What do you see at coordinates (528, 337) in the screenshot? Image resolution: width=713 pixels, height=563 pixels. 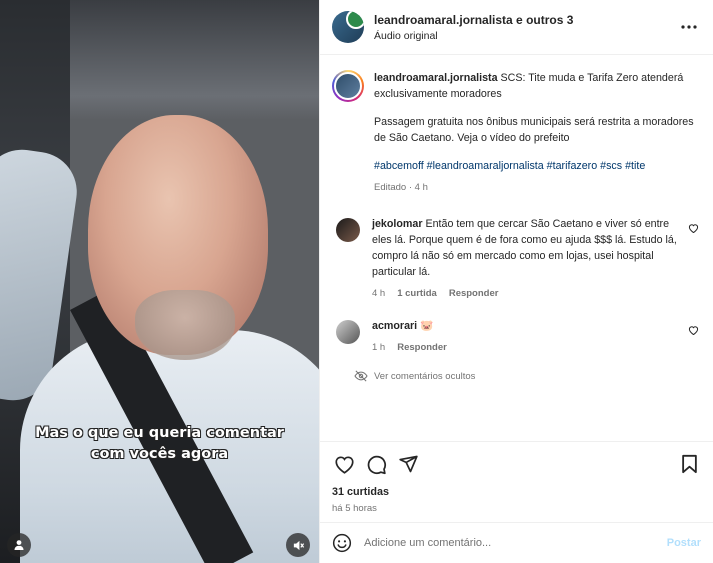 I see `comment-body: acmorari 🐷 1 h Responder` at bounding box center [528, 337].